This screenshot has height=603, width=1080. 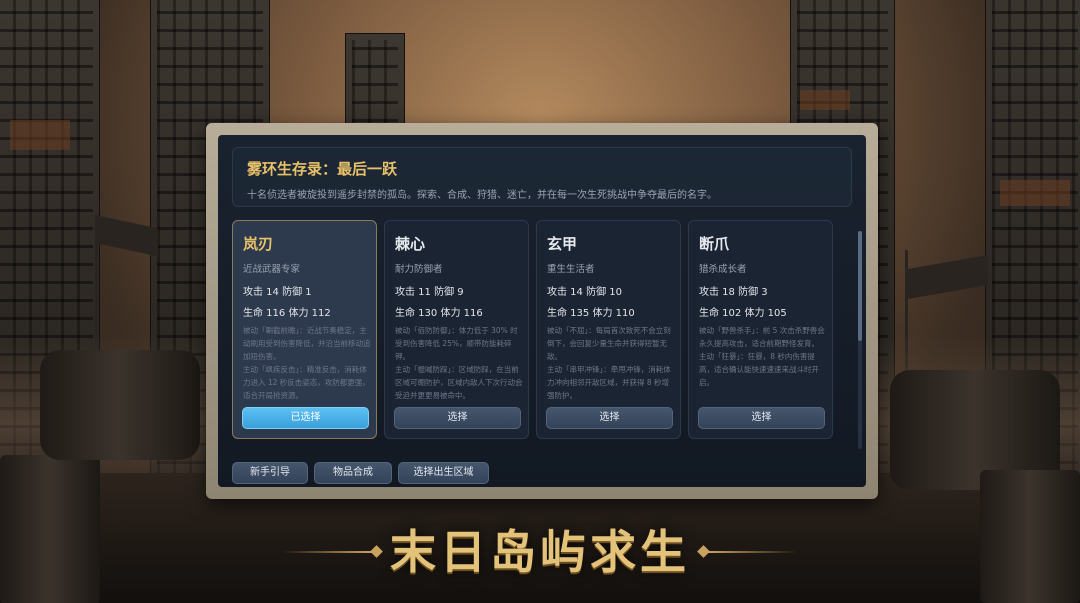 I want to click on character-passive-skill: 被动「野兽杀手」：前 5 次击杀野兽会永久提高攻击，适合前期野怪发育。, so click(x=762, y=337).